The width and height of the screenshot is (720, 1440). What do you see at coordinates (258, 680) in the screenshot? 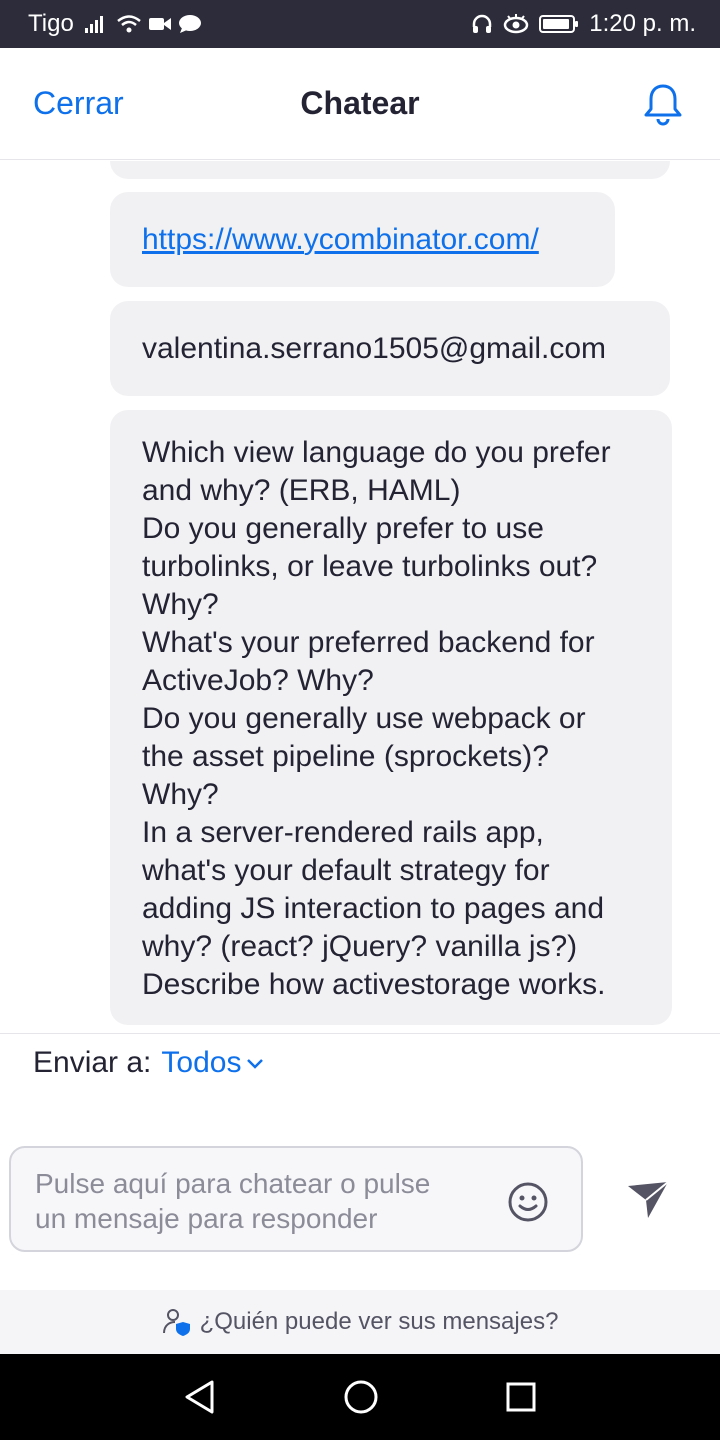
I see `message-line: ActiveJob? Why?` at bounding box center [258, 680].